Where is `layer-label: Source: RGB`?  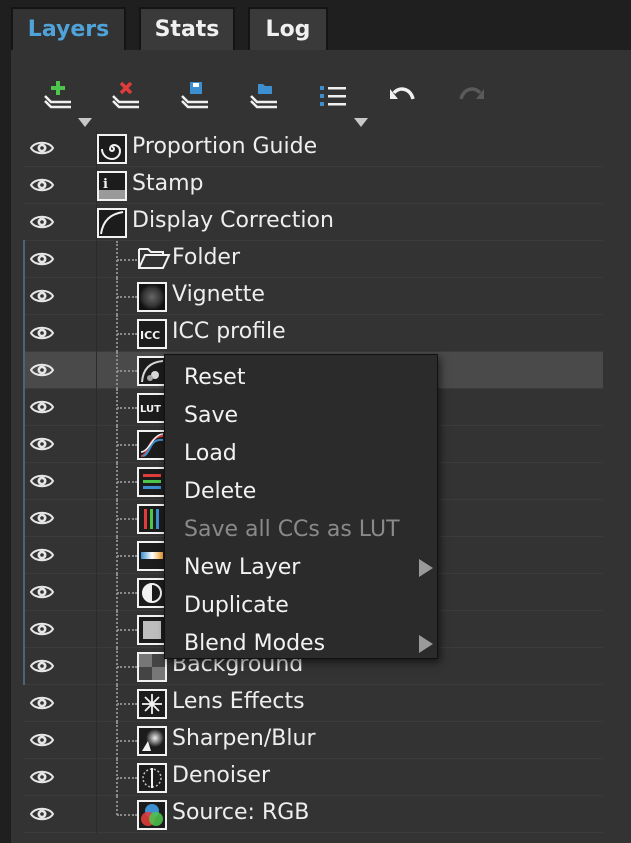
layer-label: Source: RGB is located at coordinates (240, 812).